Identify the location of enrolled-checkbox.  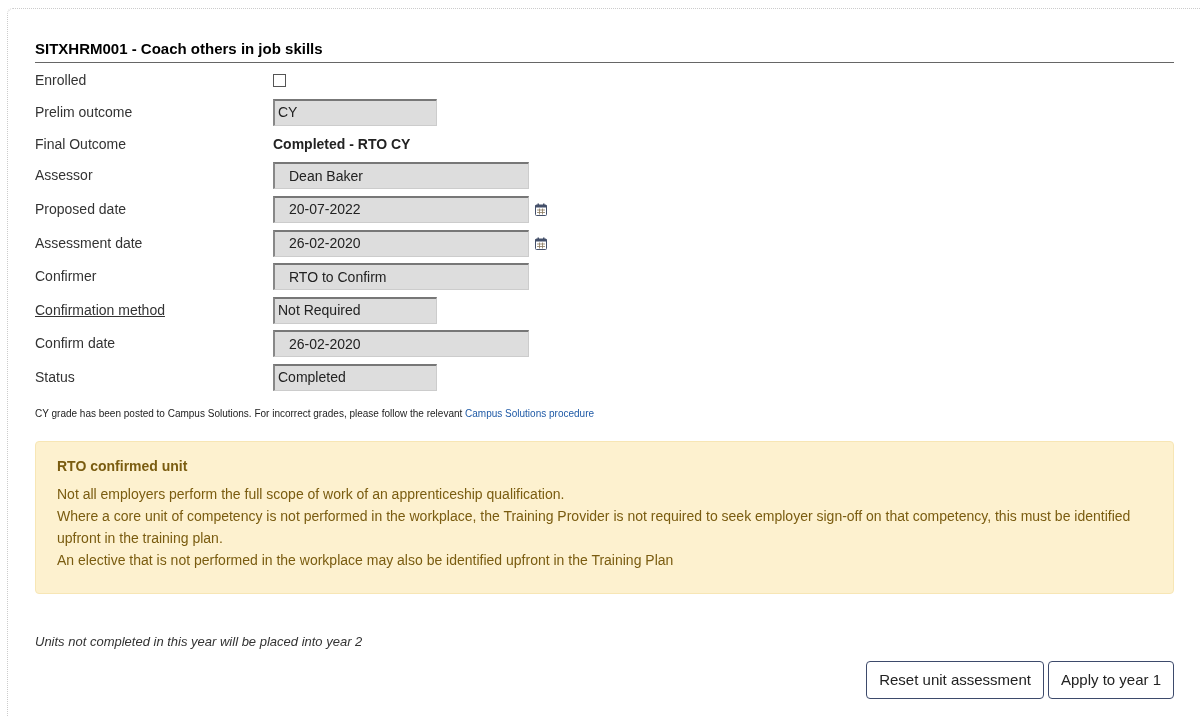
(279, 80).